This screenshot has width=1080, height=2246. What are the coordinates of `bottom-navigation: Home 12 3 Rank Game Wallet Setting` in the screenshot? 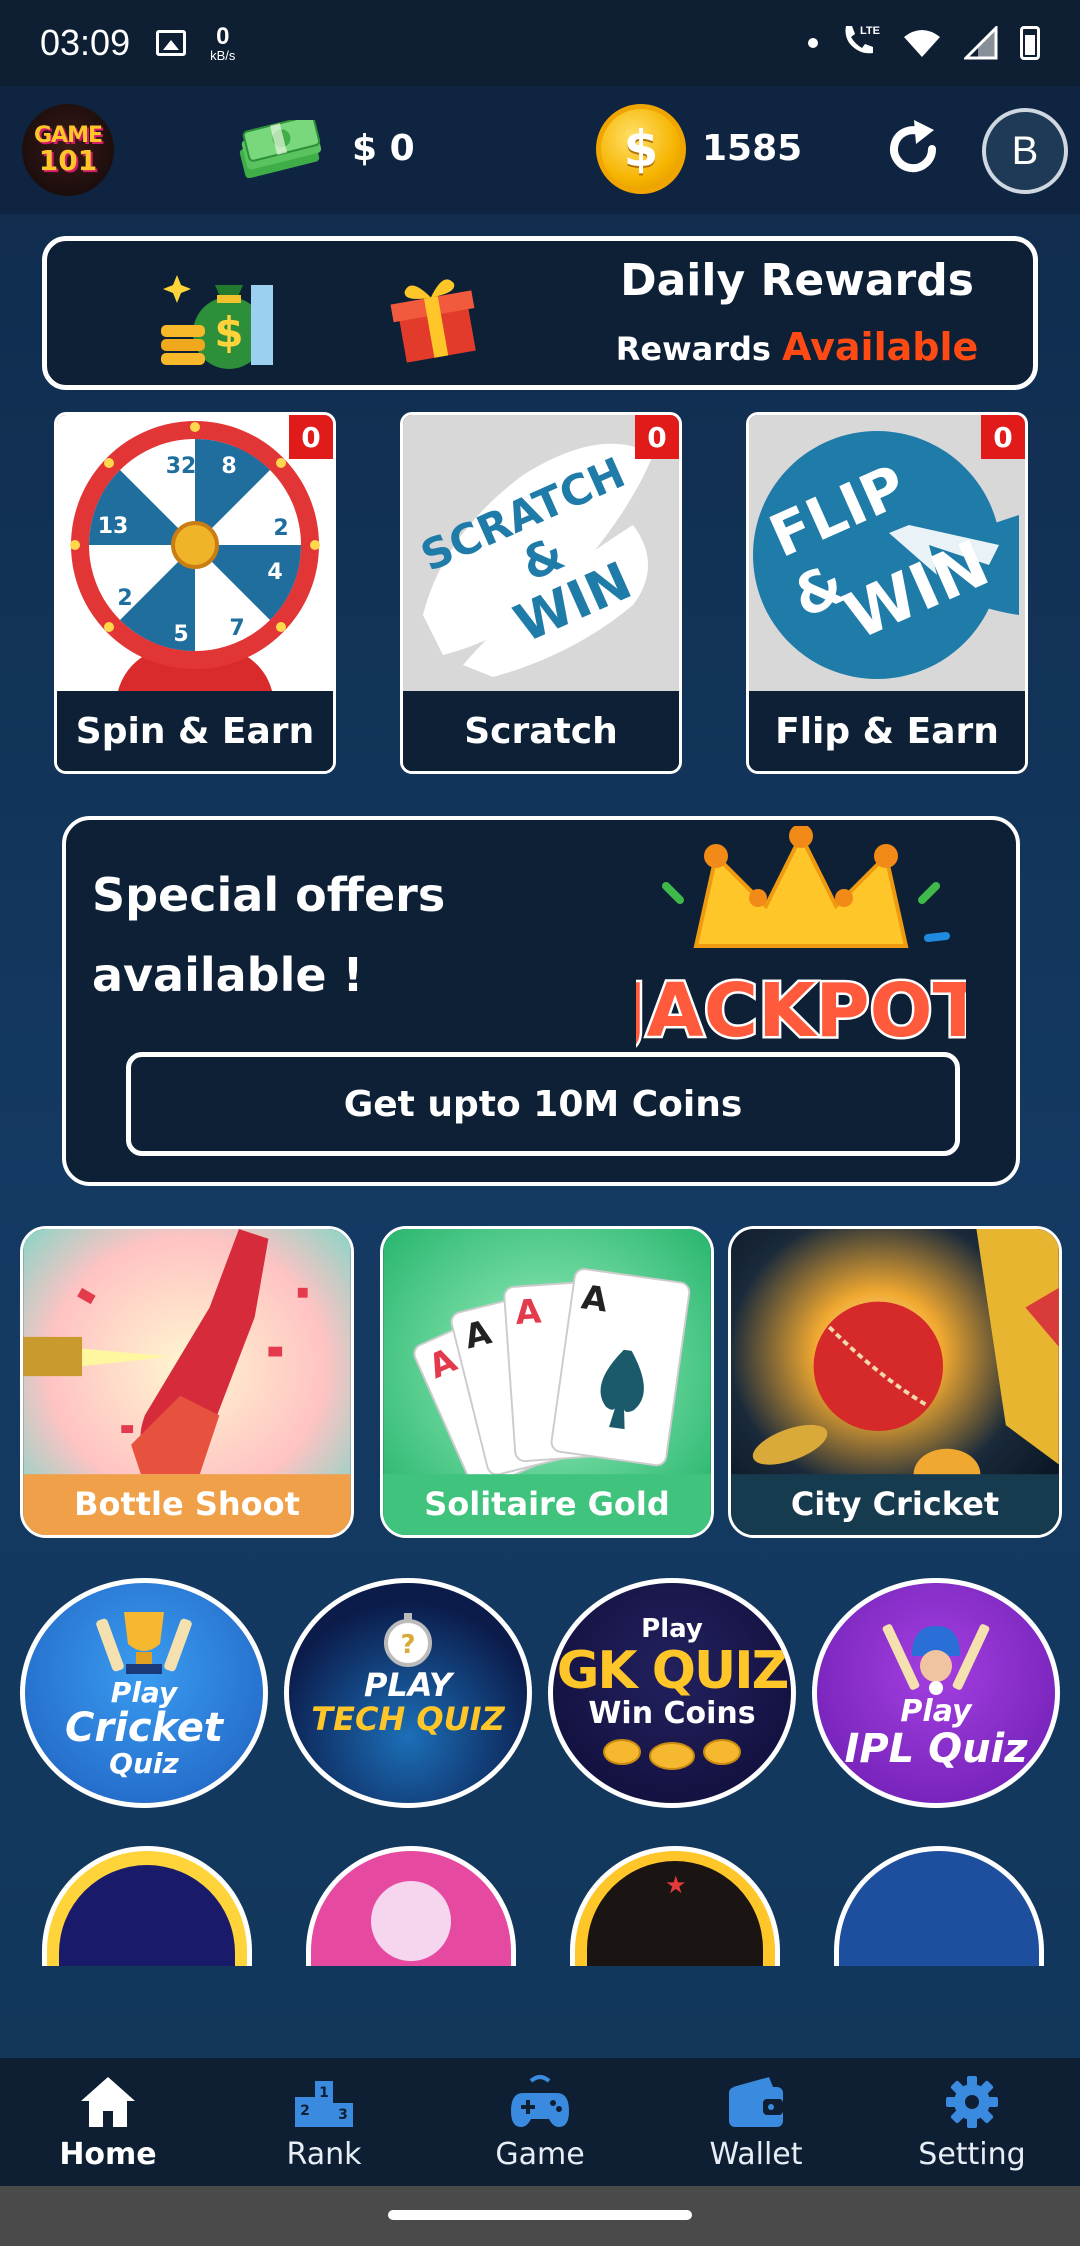 It's located at (540, 2122).